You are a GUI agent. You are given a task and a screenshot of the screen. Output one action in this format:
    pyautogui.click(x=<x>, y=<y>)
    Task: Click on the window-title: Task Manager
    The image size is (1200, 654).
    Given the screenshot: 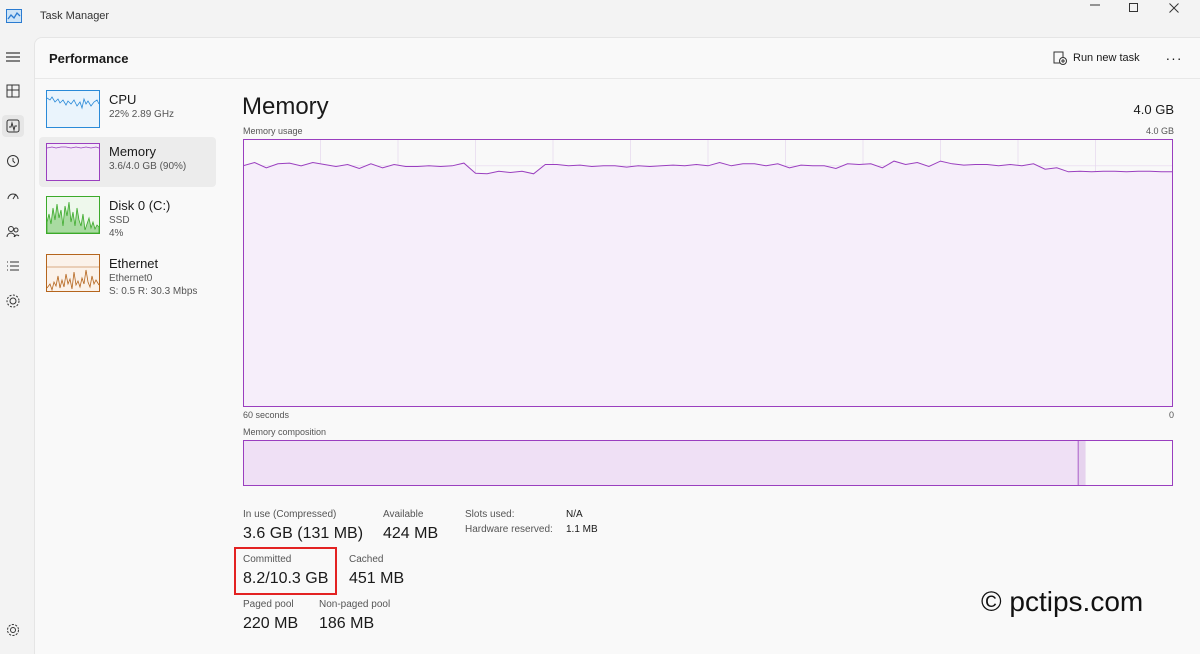 What is the action you would take?
    pyautogui.click(x=75, y=16)
    